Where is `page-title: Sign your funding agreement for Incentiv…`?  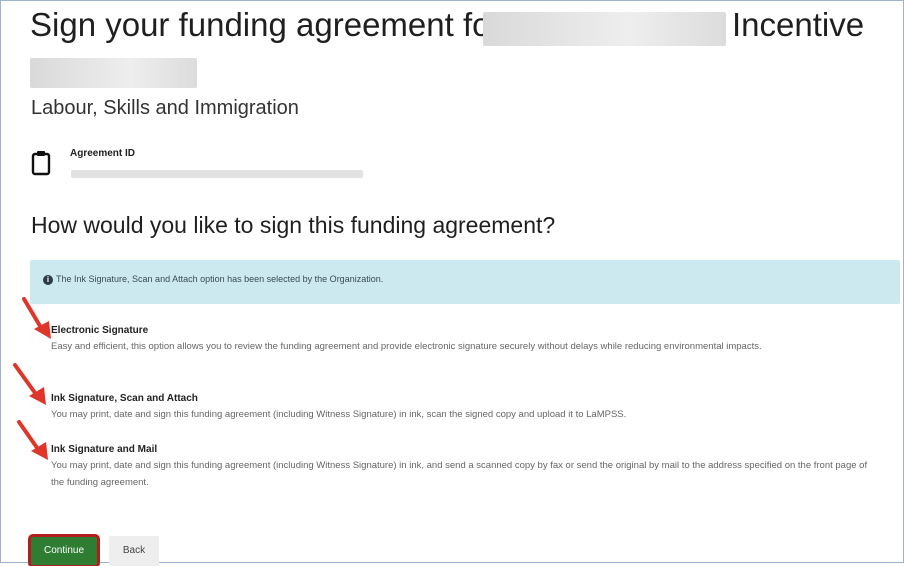
page-title: Sign your funding agreement for Incentiv… is located at coordinates (465, 26).